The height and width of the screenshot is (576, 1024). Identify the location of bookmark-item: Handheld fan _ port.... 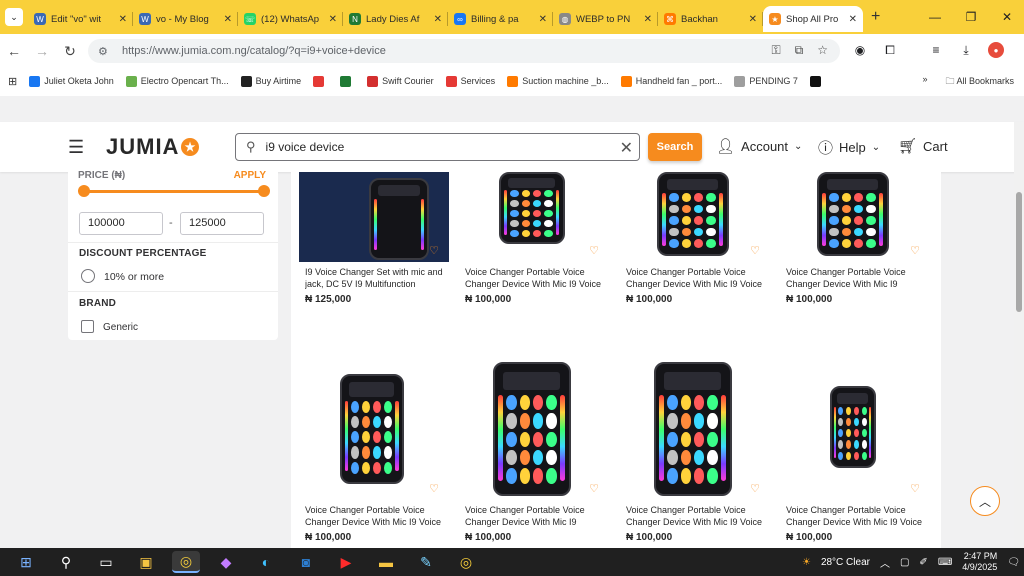
(671, 81).